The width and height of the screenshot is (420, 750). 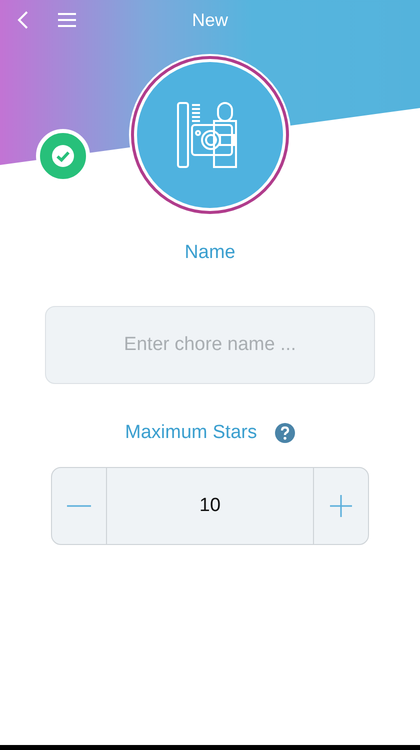 What do you see at coordinates (191, 433) in the screenshot?
I see `maximum-stars-label: Maximum Stars` at bounding box center [191, 433].